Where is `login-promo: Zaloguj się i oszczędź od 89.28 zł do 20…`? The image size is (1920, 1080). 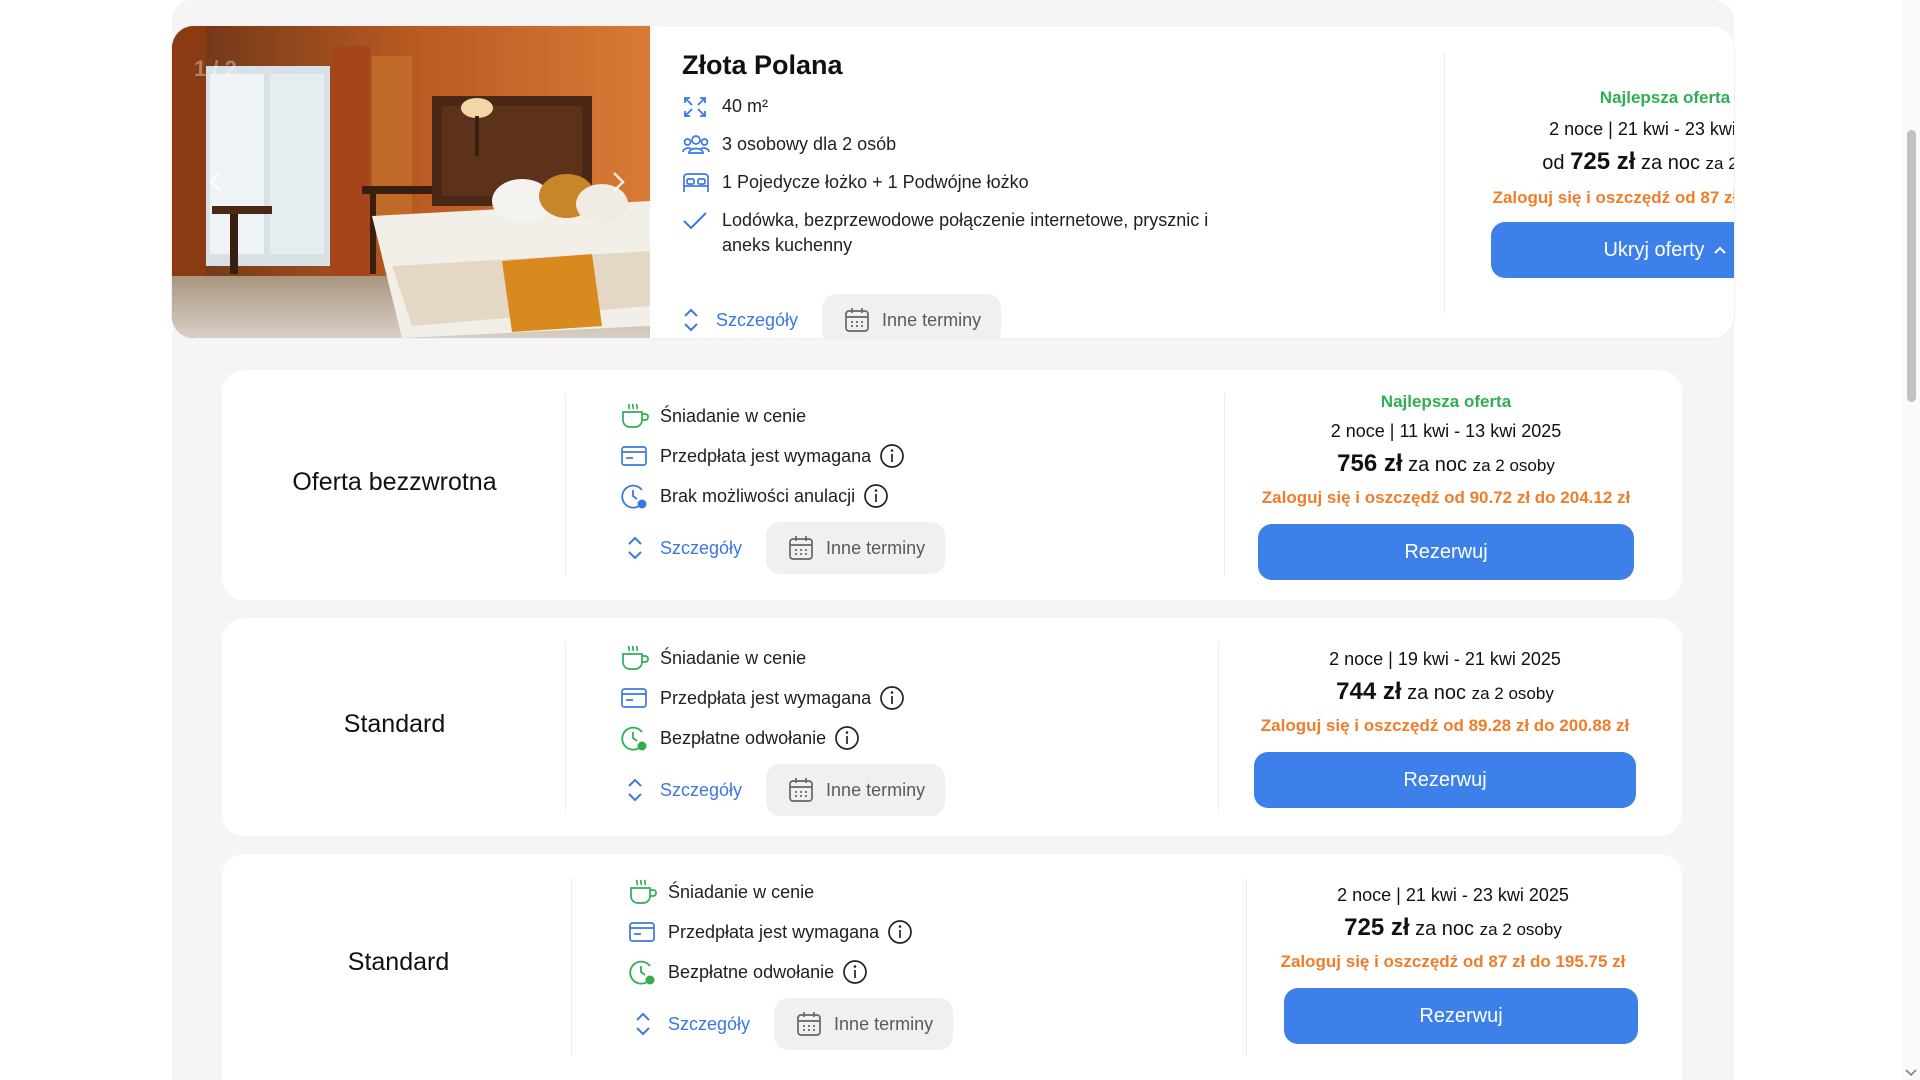
login-promo: Zaloguj się i oszczędź od 89.28 zł do 20… is located at coordinates (1445, 726).